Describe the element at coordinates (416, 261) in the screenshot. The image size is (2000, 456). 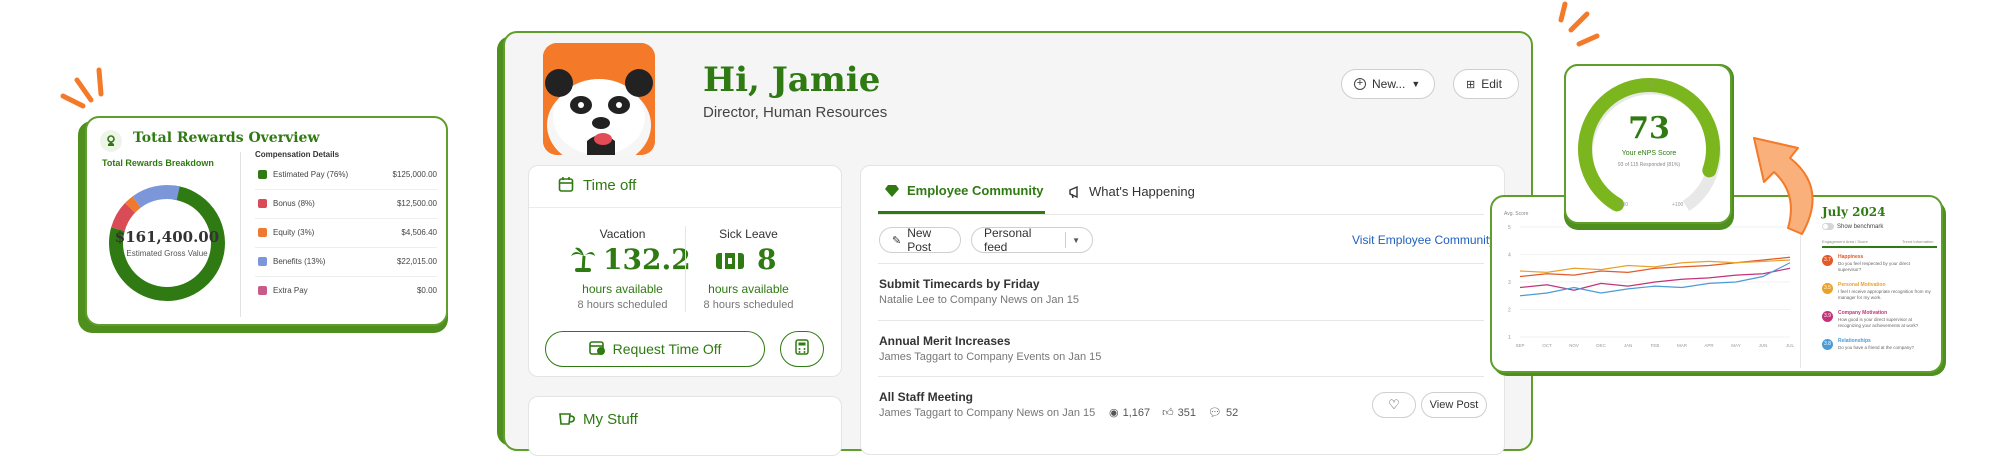
I see `compensation-value: $22,015.00` at that location.